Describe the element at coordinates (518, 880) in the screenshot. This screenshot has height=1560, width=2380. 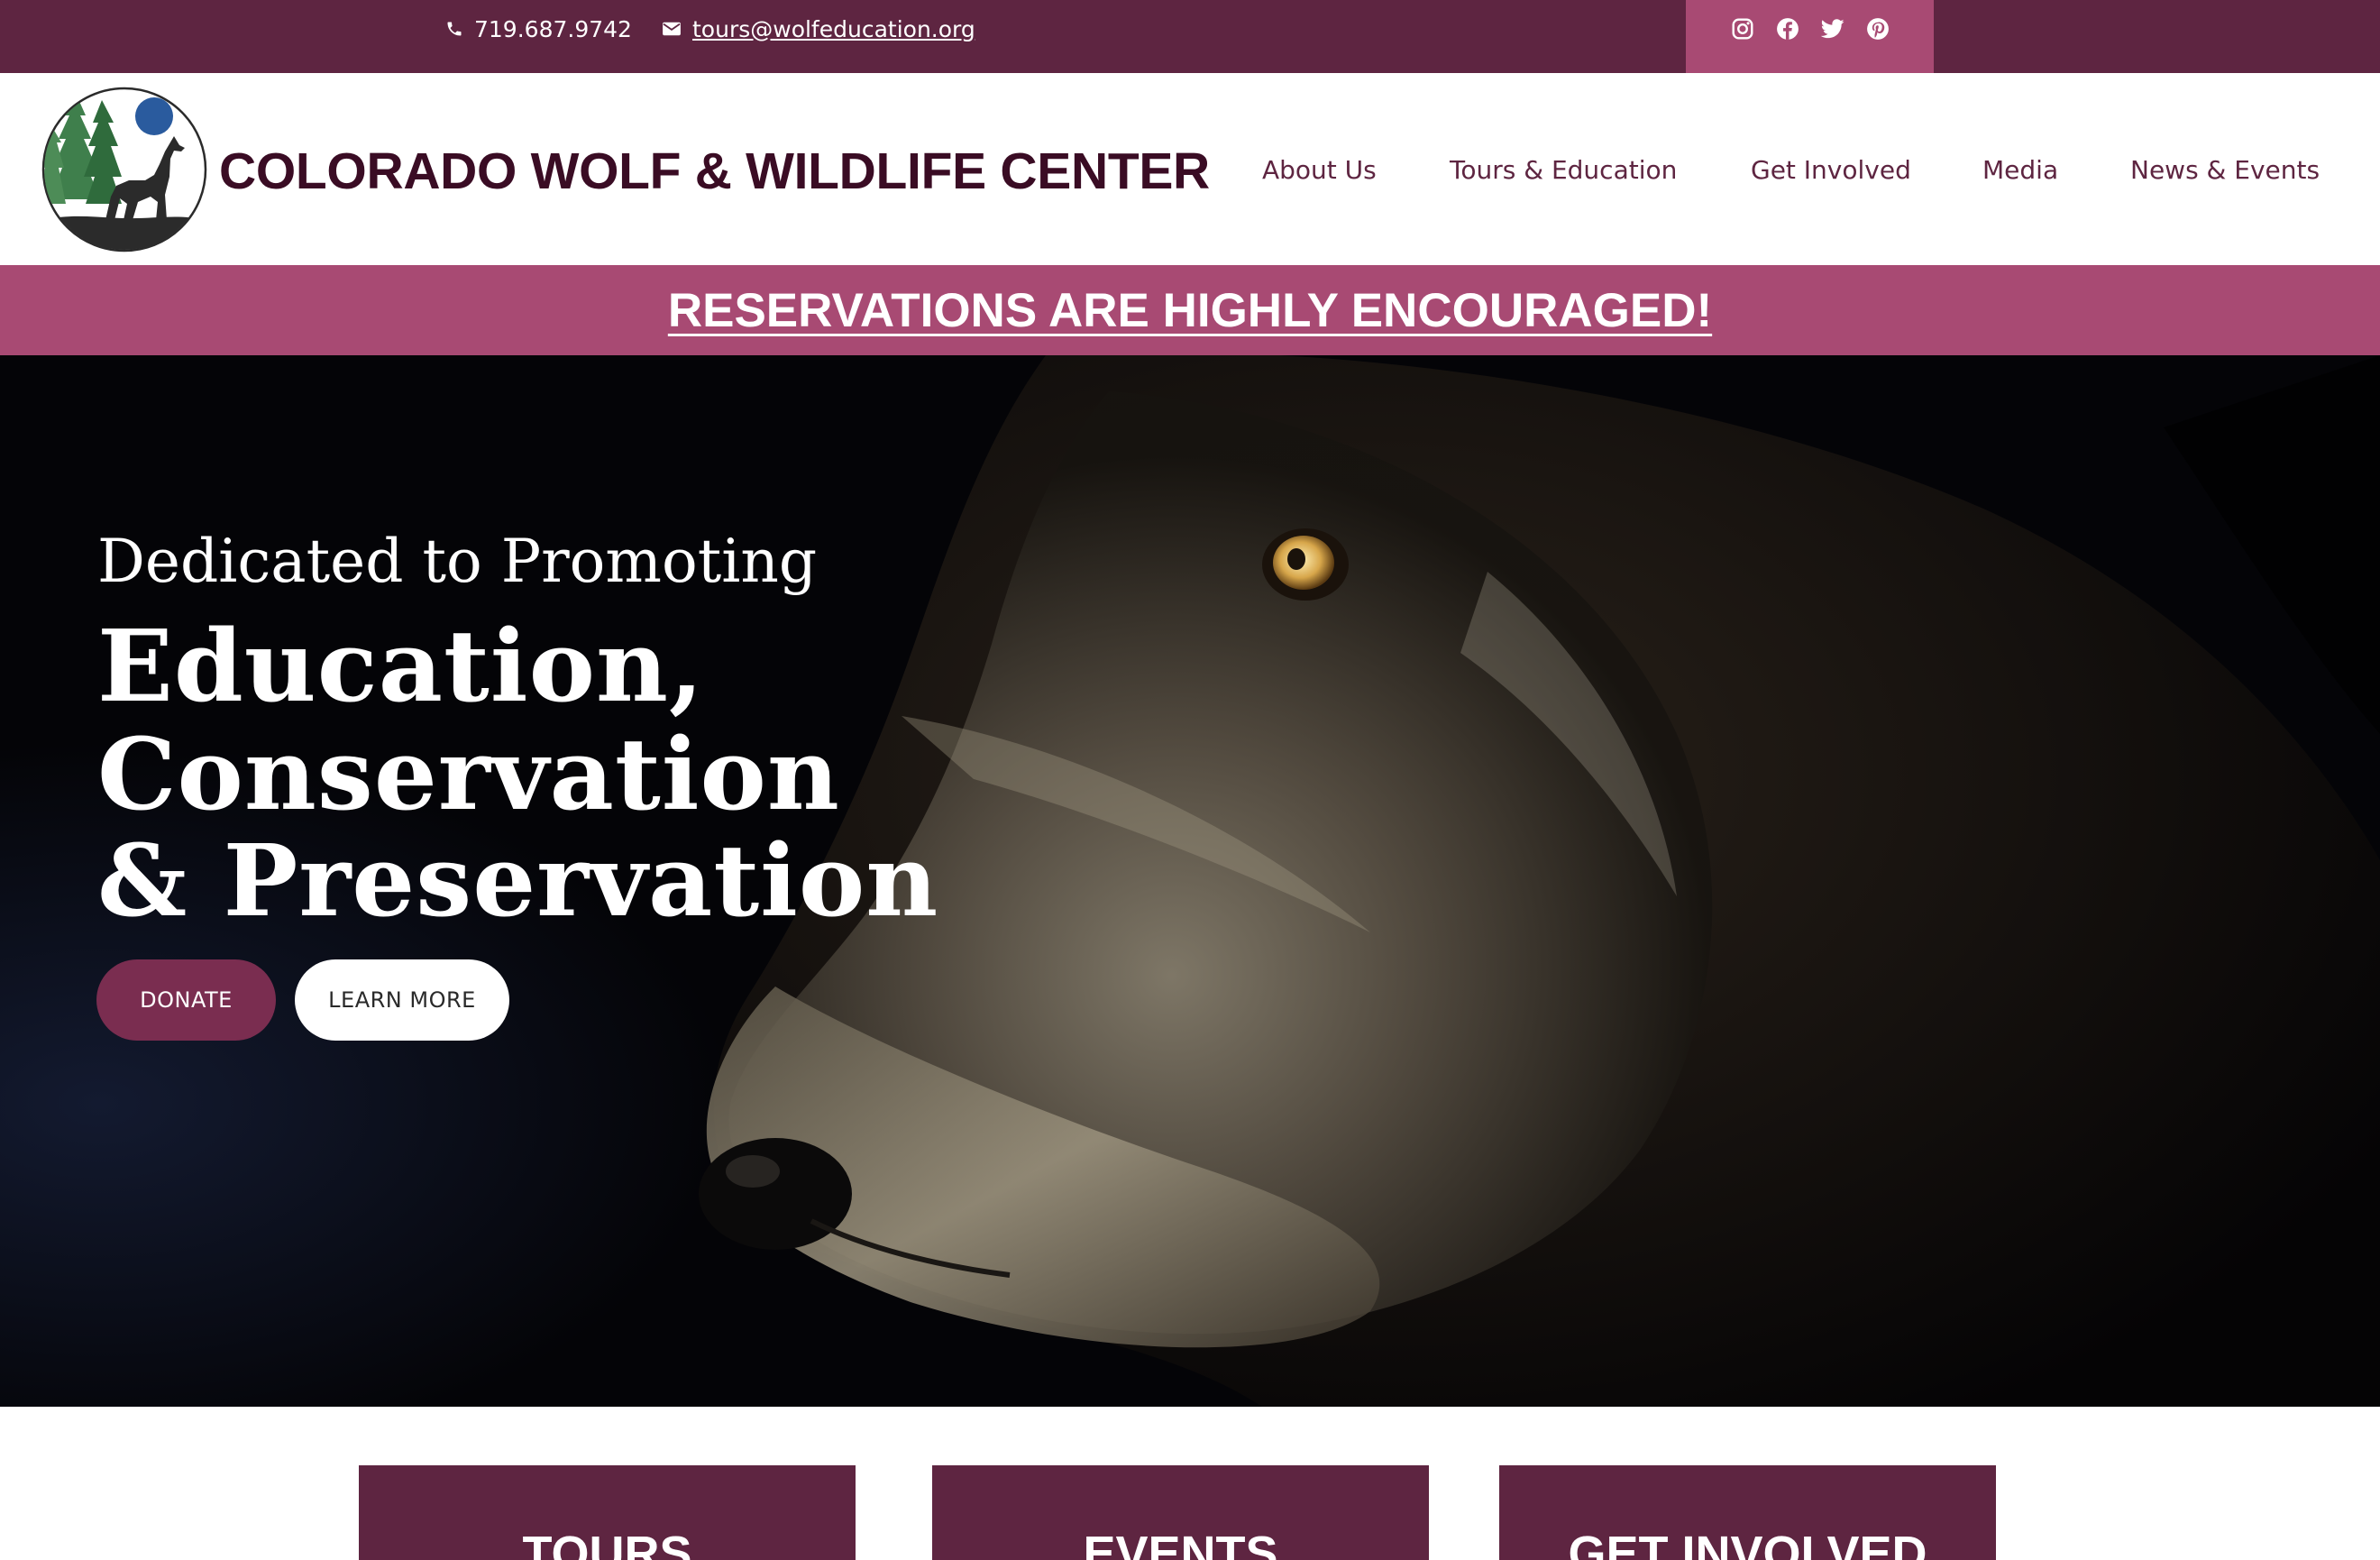
I see `hero-heading-line-3: & Preservation` at that location.